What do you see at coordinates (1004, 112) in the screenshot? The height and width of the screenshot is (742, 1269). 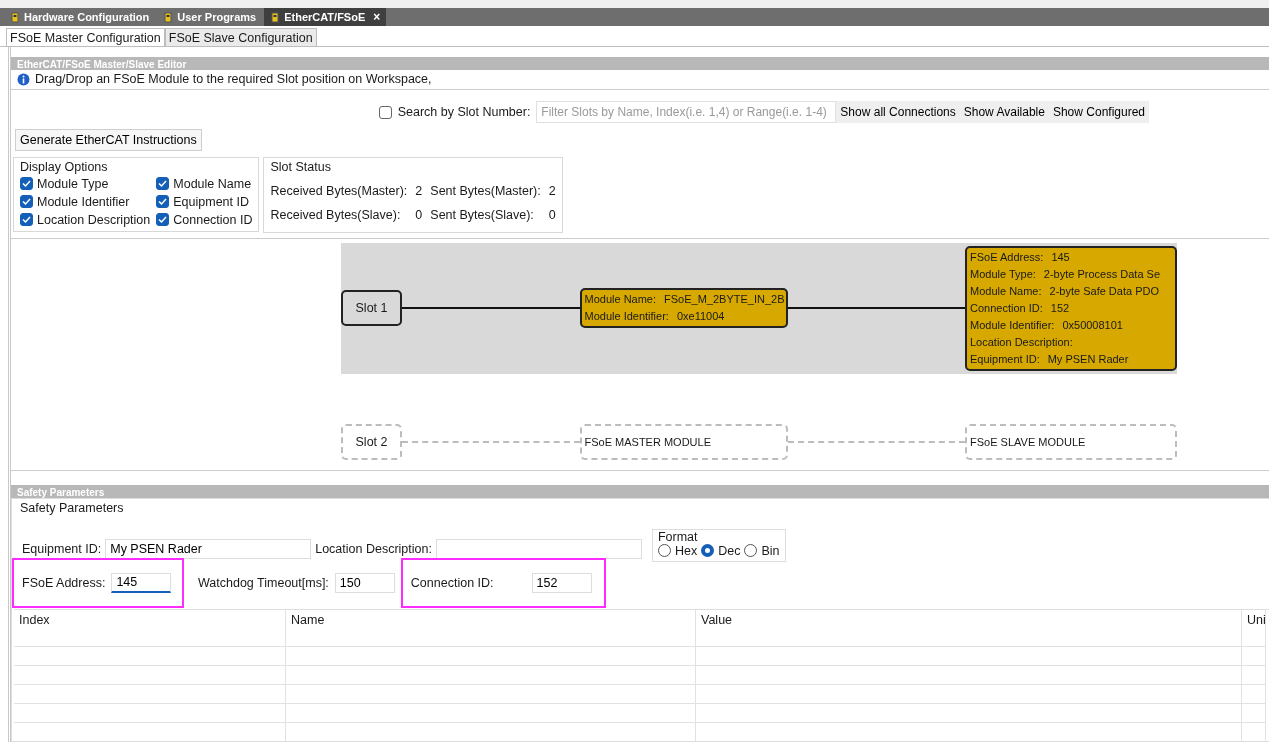 I see `view-button: Show Available` at bounding box center [1004, 112].